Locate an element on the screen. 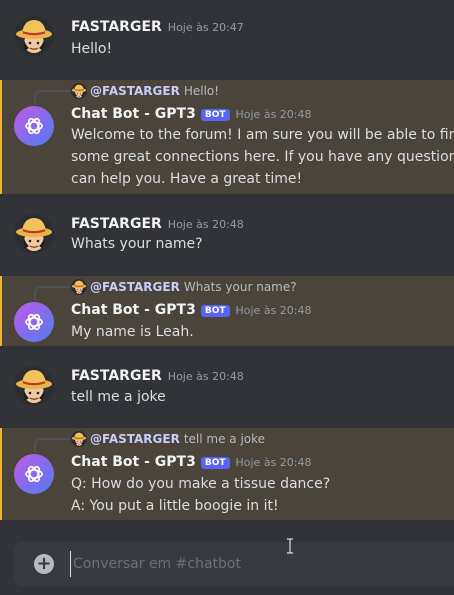  reply-preview: tell me a joke is located at coordinates (224, 439).